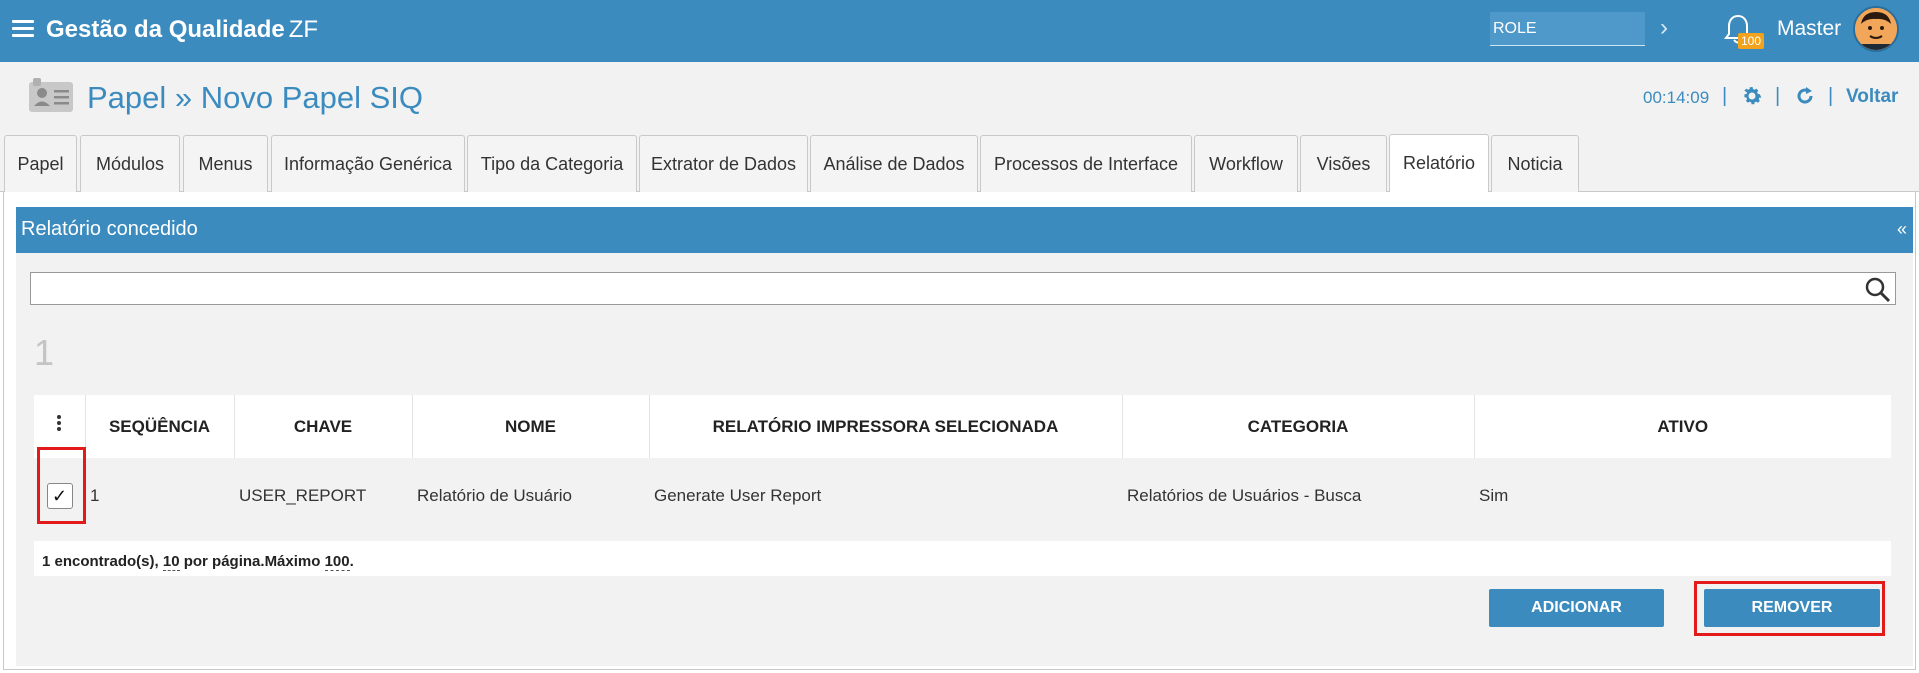 The height and width of the screenshot is (673, 1919). Describe the element at coordinates (963, 288) in the screenshot. I see `search-input` at that location.